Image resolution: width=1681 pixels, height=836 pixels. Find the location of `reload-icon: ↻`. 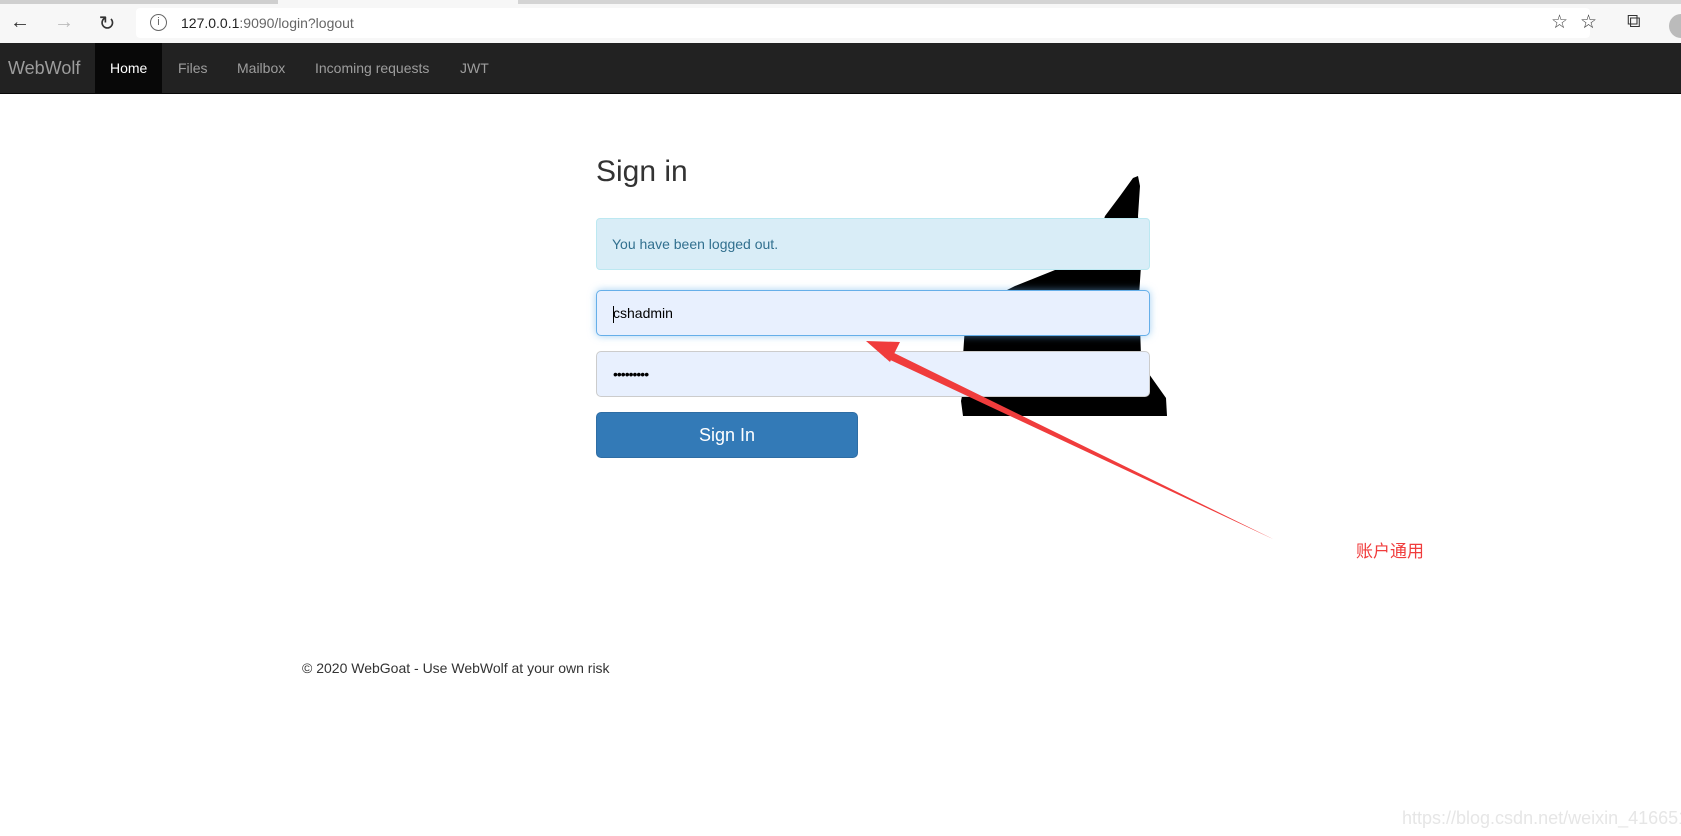

reload-icon: ↻ is located at coordinates (107, 23).